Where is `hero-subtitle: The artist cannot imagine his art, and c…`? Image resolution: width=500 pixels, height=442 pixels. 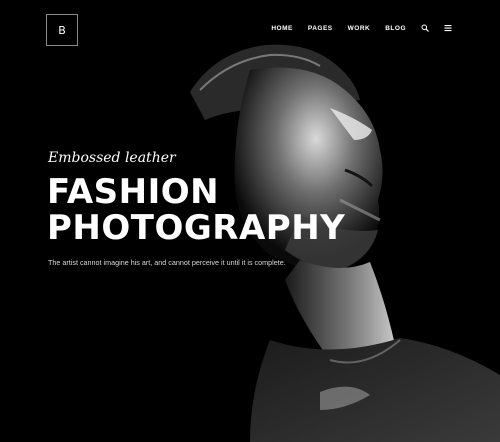
hero-subtitle: The artist cannot imagine his art, and c… is located at coordinates (167, 262).